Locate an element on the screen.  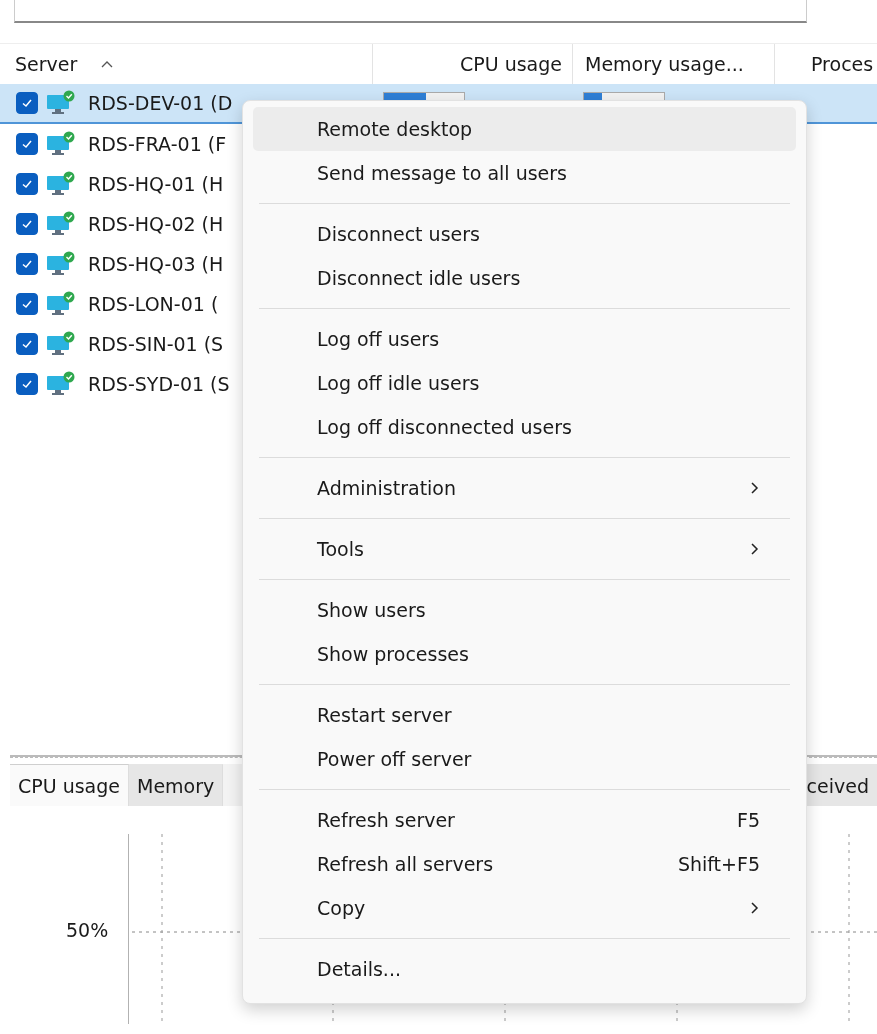
menu-label: Power off server is located at coordinates (395, 759).